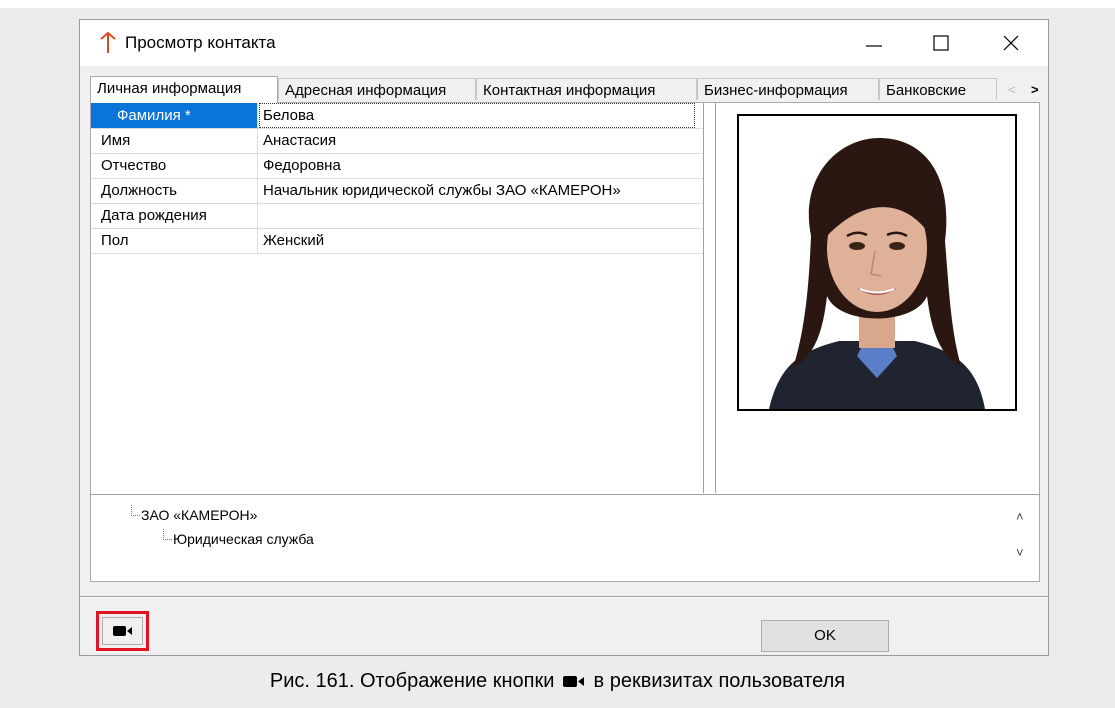 Image resolution: width=1115 pixels, height=708 pixels. Describe the element at coordinates (1020, 516) in the screenshot. I see `scroll-up-icon: ˄` at that location.